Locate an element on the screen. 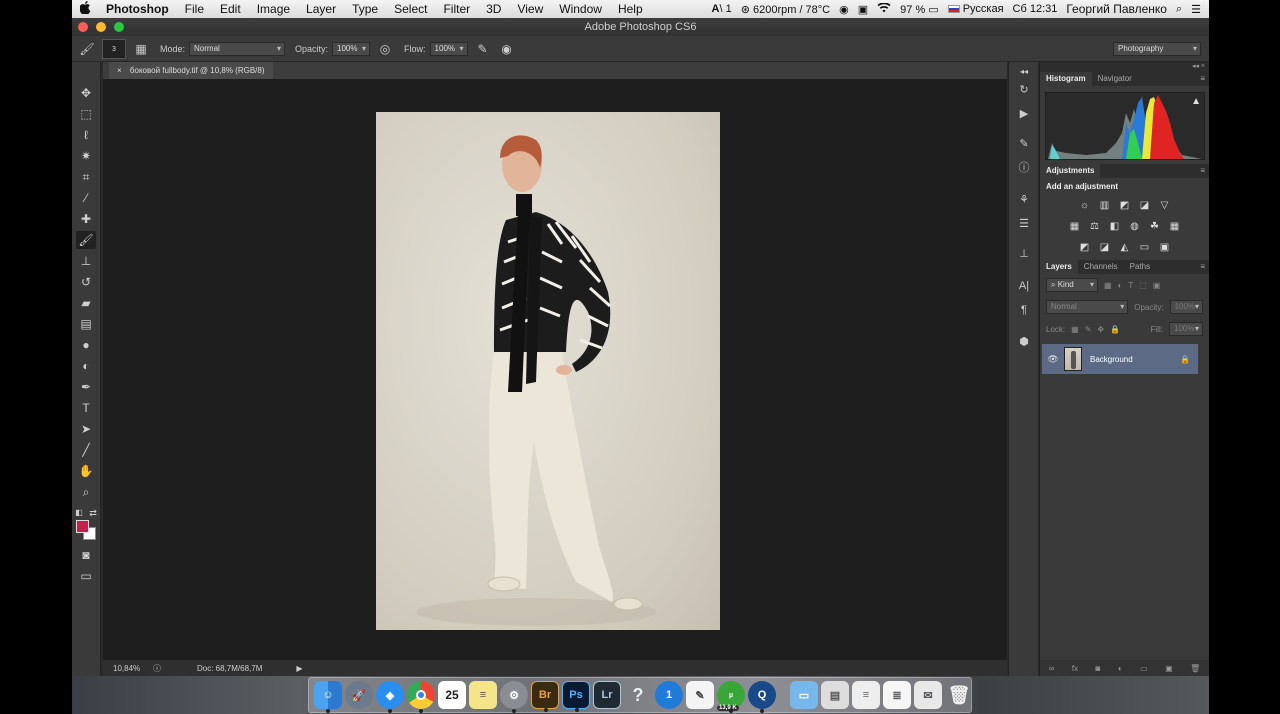 This screenshot has width=1280, height=714. tab-navigator: Navigator is located at coordinates (1115, 79).